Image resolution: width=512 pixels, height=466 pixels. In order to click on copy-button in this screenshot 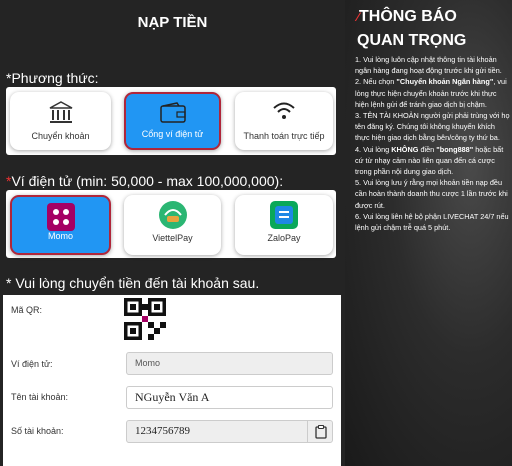, I will do `click(320, 431)`.